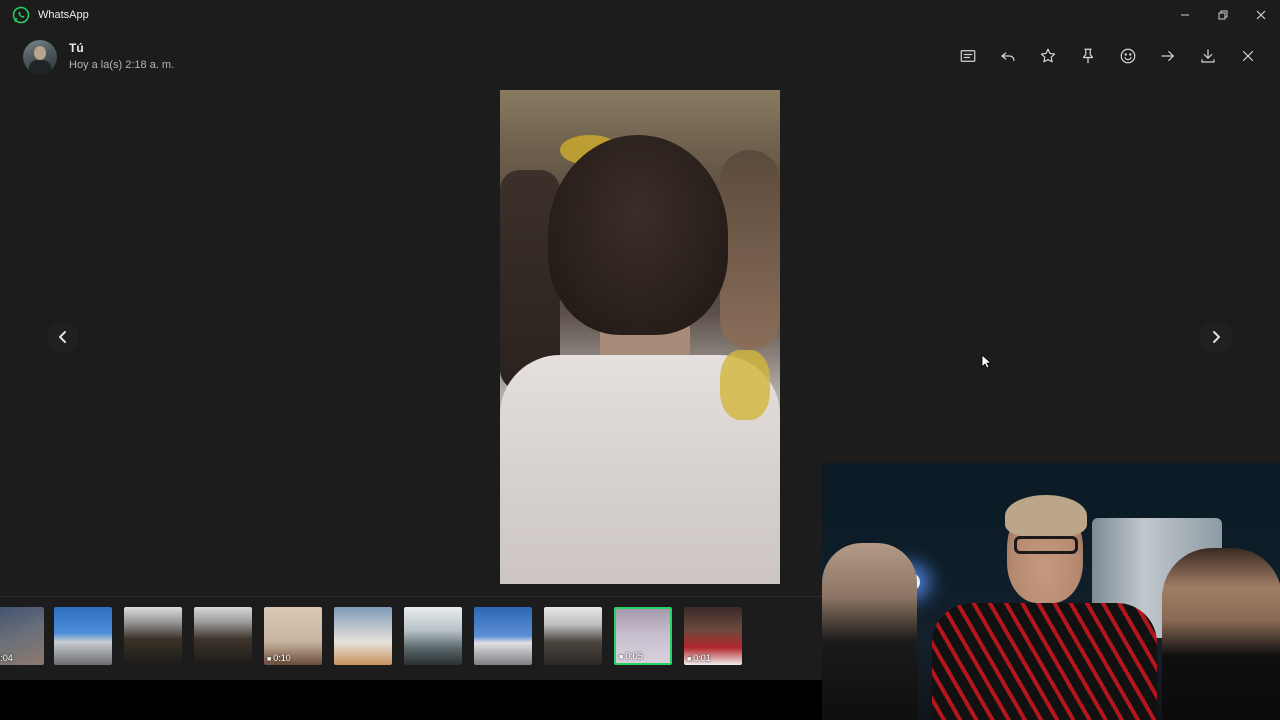 This screenshot has width=1280, height=720. I want to click on previous-media-button, so click(63, 337).